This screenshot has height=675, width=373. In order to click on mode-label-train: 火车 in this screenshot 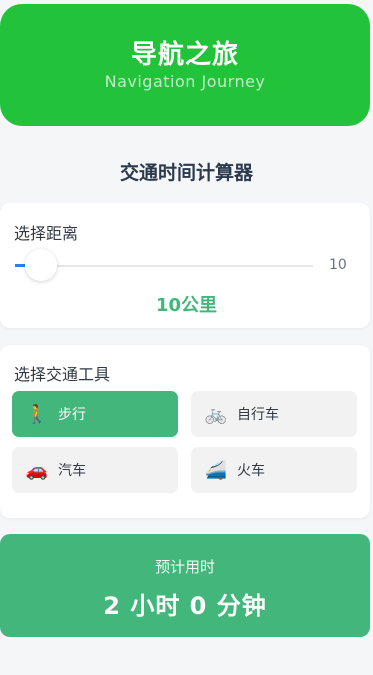, I will do `click(251, 471)`.